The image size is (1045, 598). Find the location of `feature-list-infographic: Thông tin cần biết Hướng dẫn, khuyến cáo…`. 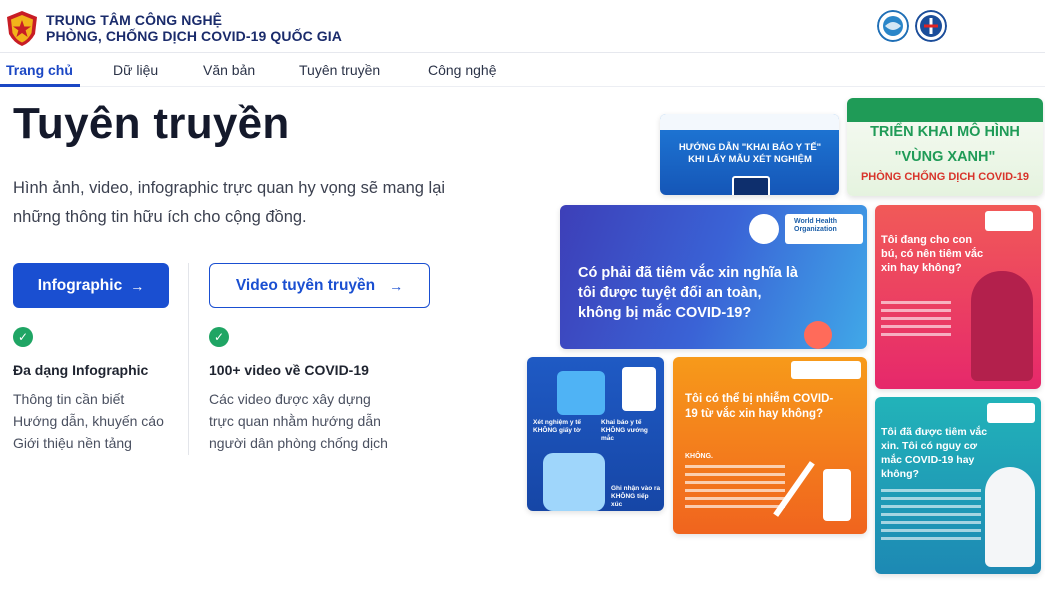

feature-list-infographic: Thông tin cần biết Hướng dẫn, khuyến cáo… is located at coordinates (88, 421).